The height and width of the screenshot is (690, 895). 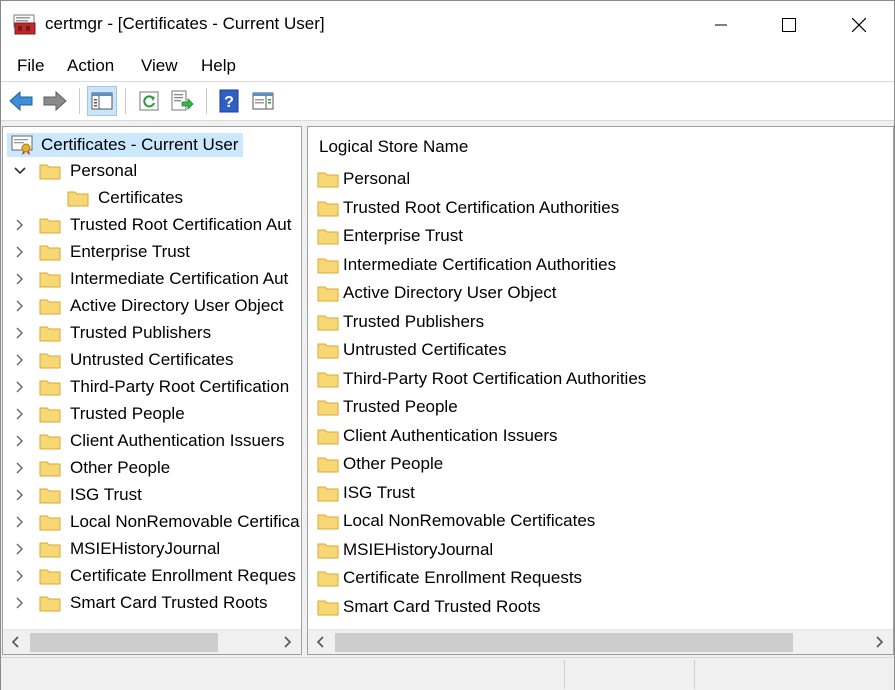 I want to click on menu-bar: File Action View Help, so click(x=447, y=65).